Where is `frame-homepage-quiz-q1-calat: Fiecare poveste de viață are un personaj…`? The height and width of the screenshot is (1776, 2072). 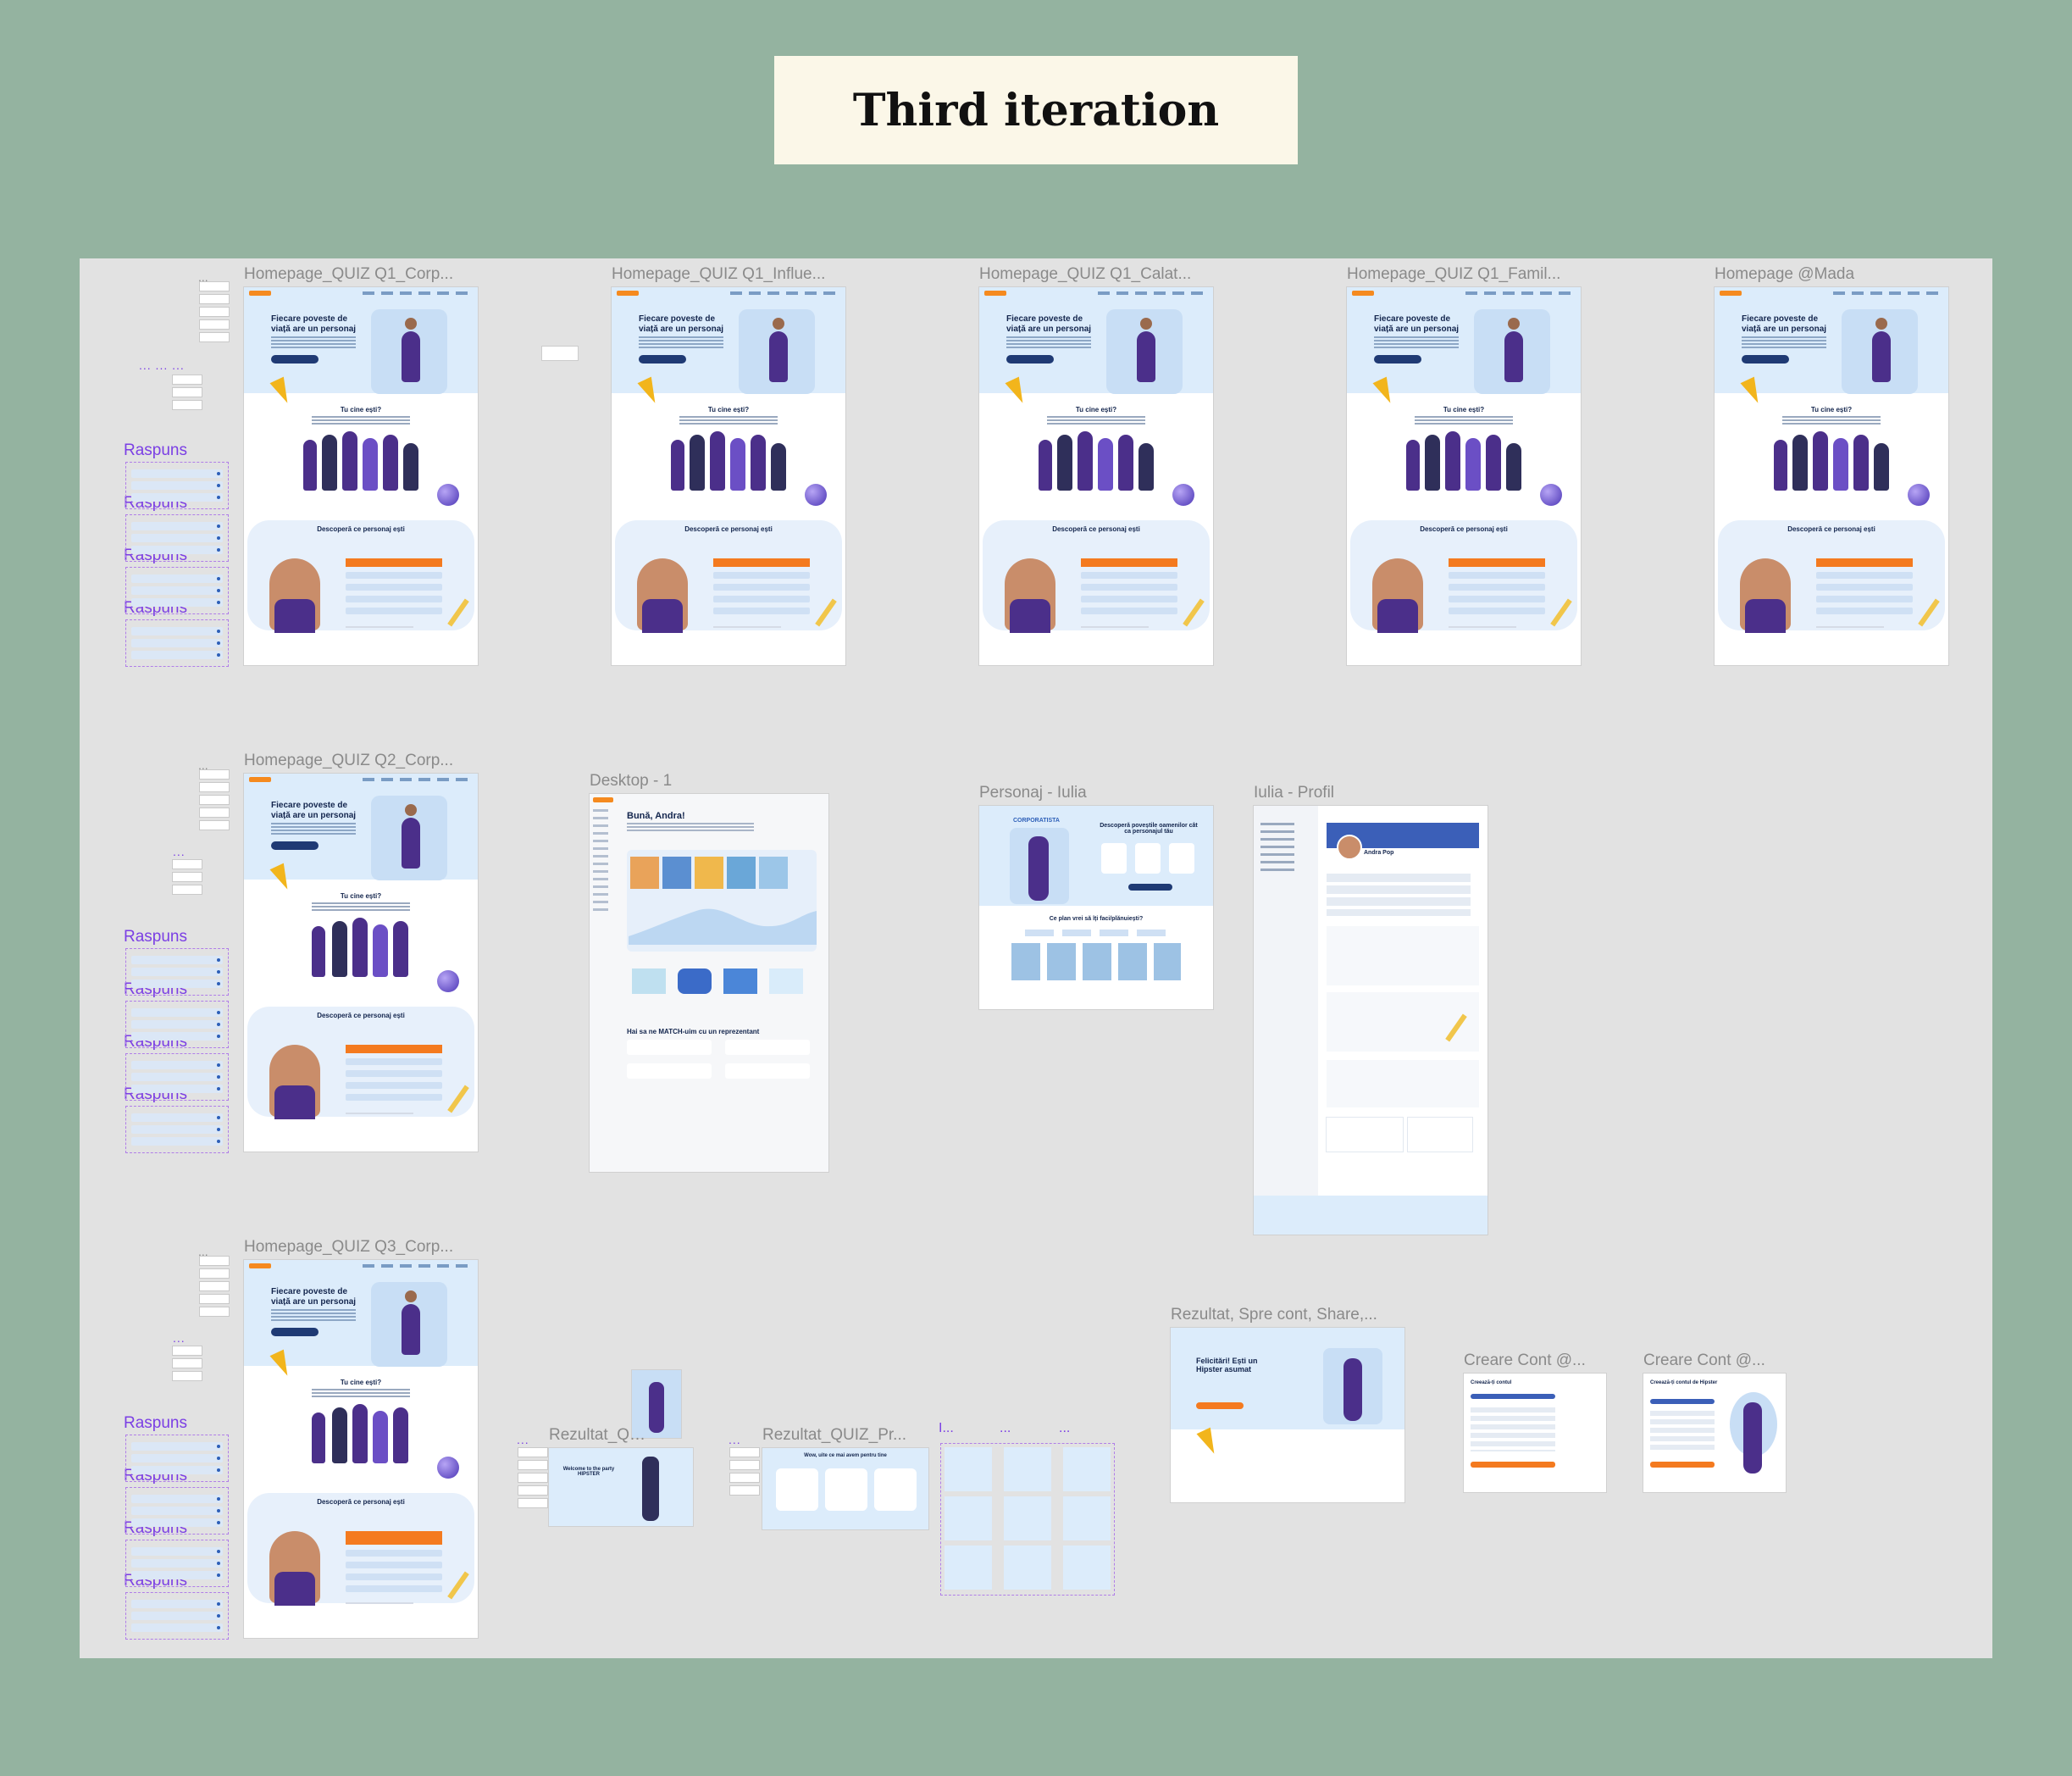 frame-homepage-quiz-q1-calat: Fiecare poveste de viață are un personaj… is located at coordinates (1096, 476).